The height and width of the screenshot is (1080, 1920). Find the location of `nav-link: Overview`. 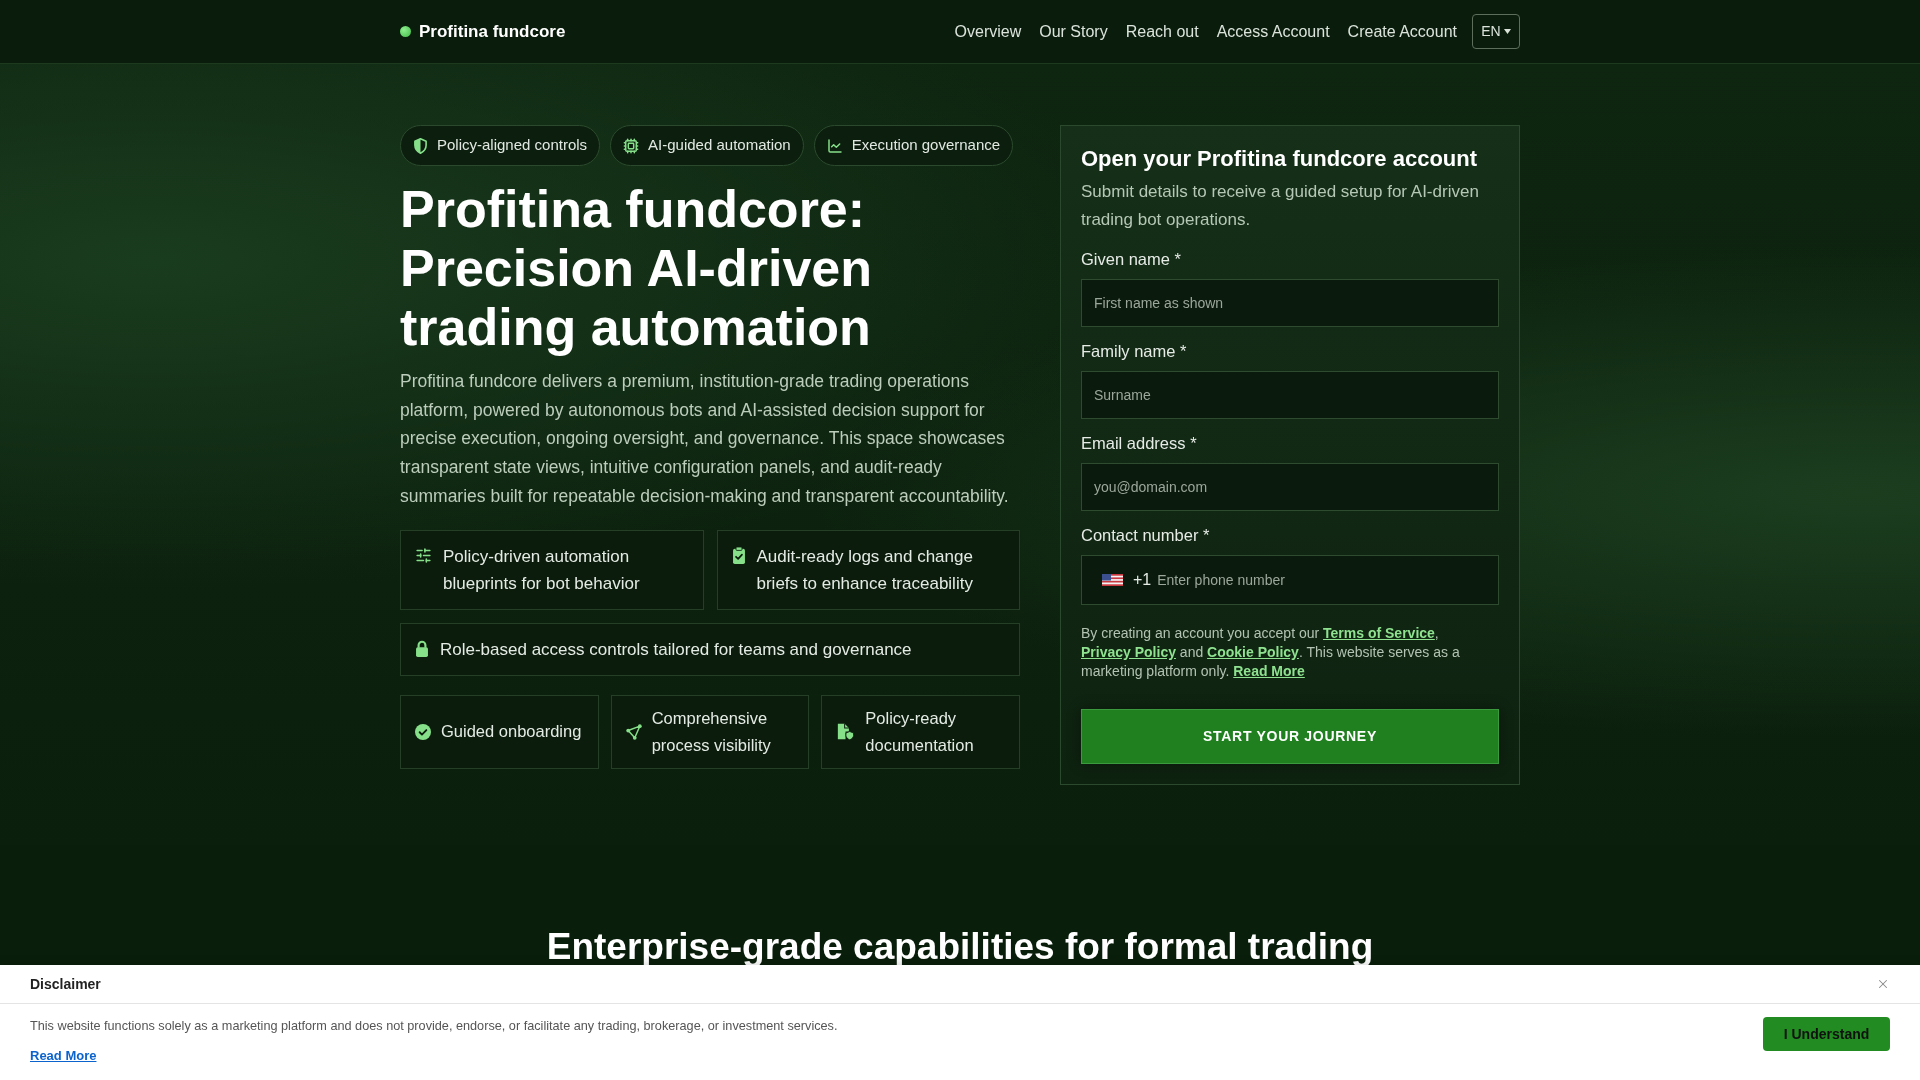

nav-link: Overview is located at coordinates (988, 31).